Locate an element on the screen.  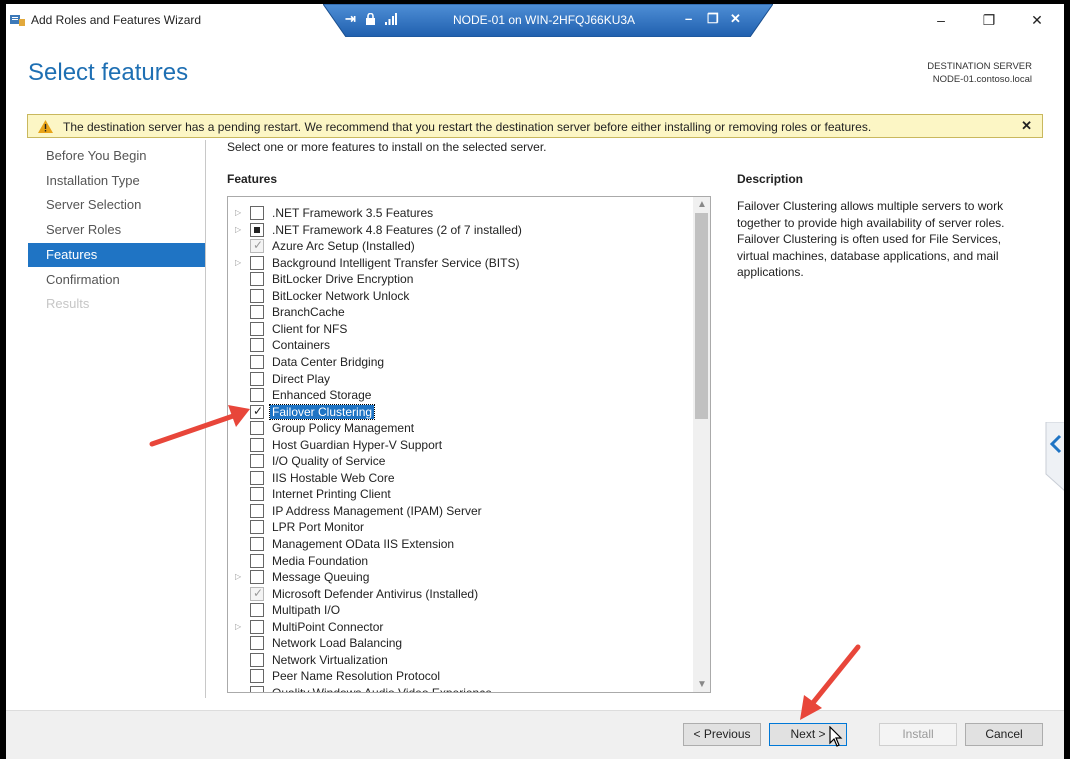
feature-label: IIS Hostable Web Core is located at coordinates (333, 477).